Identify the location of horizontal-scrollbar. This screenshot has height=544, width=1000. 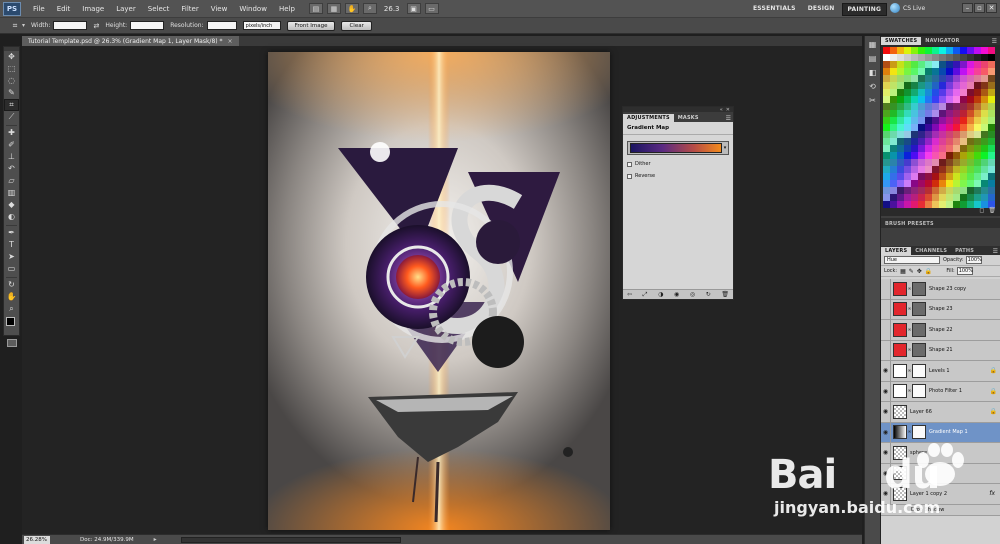
(290, 539).